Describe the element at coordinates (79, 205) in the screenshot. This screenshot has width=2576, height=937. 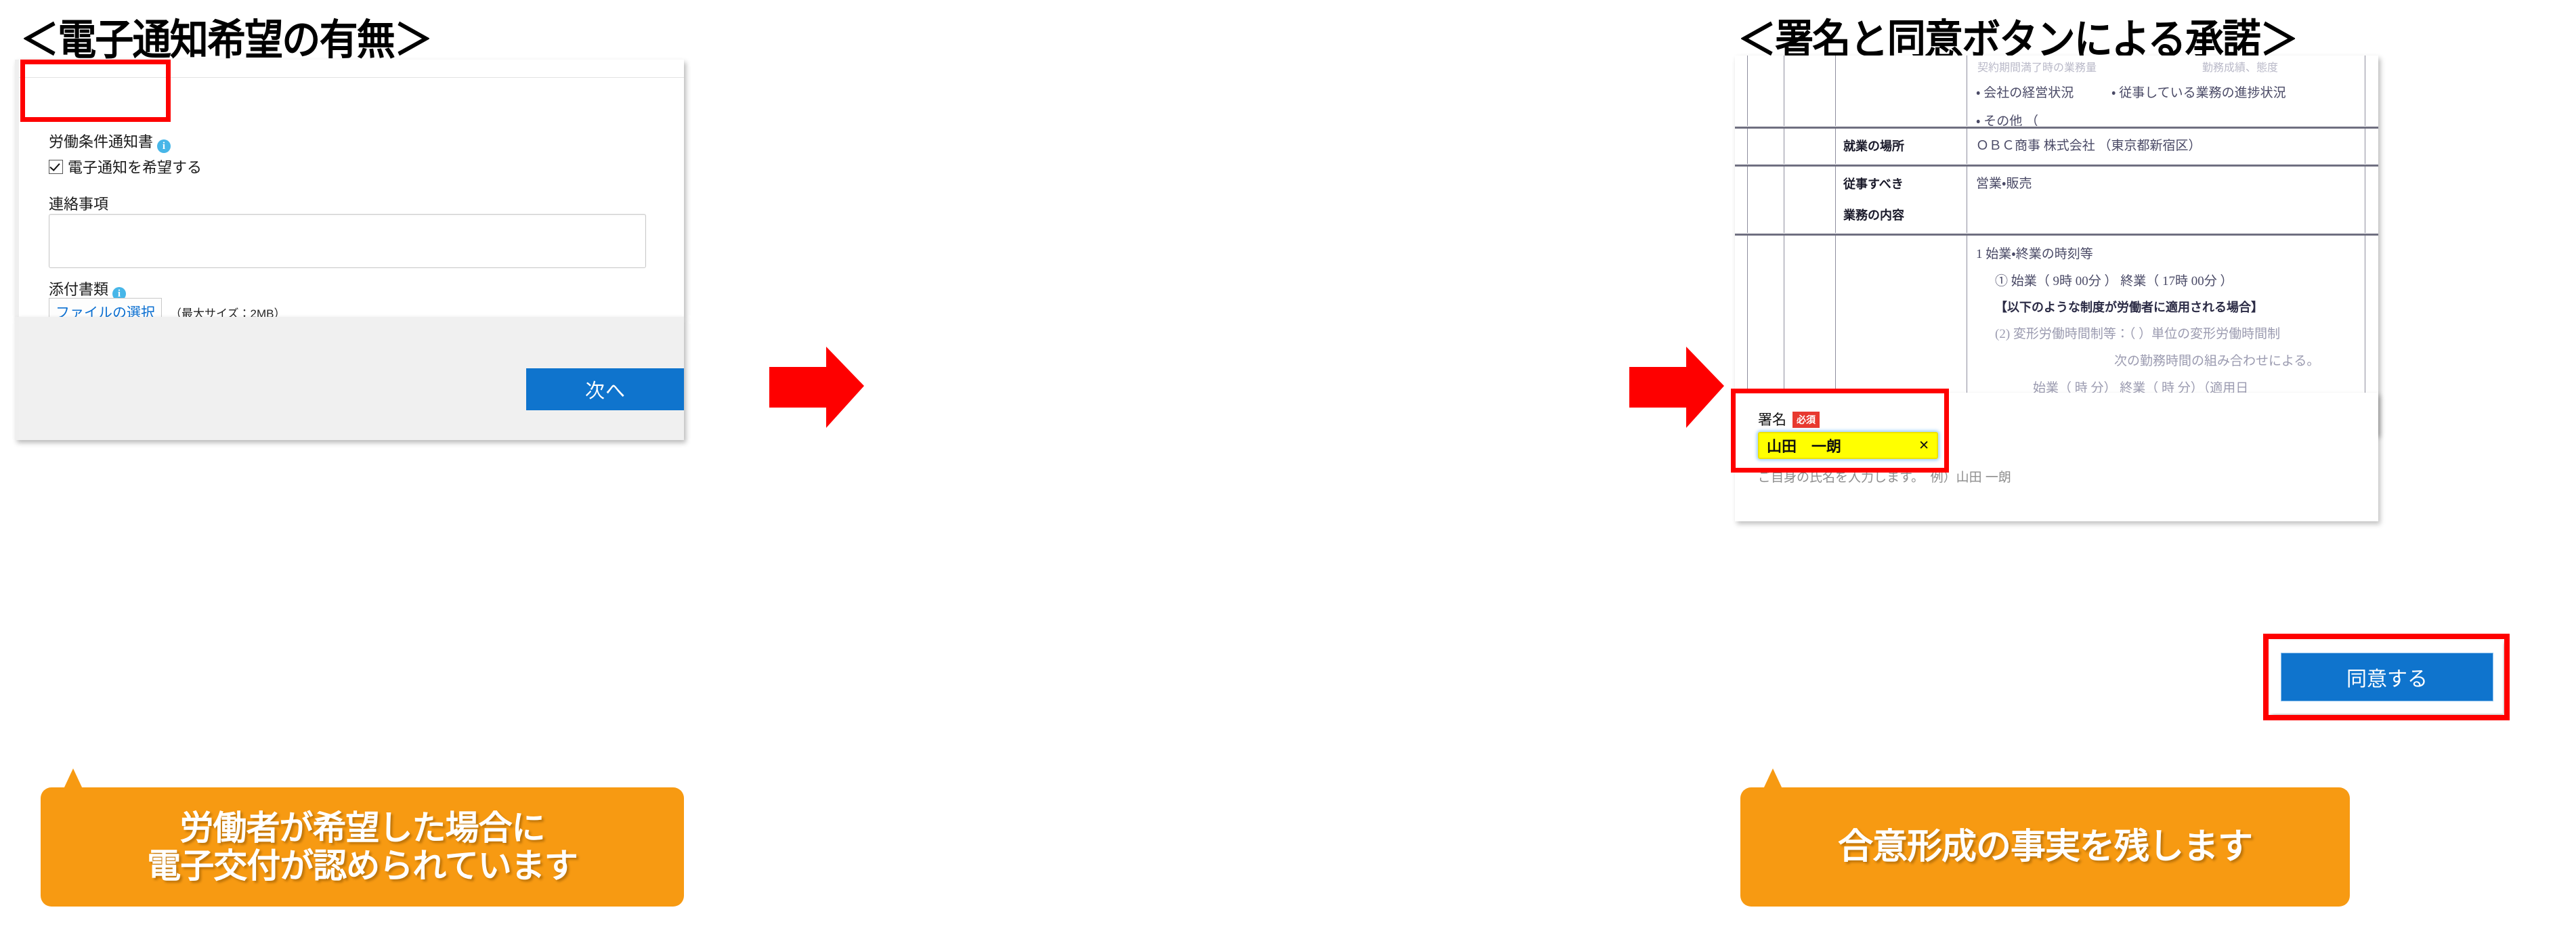
I see `contact-notes-label: 連絡事項` at that location.